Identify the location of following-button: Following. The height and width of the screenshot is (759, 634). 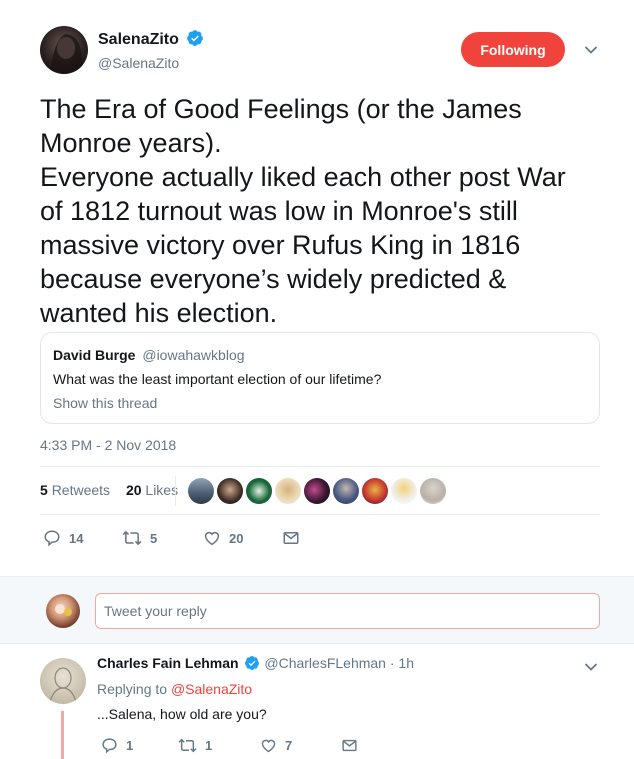
(513, 49).